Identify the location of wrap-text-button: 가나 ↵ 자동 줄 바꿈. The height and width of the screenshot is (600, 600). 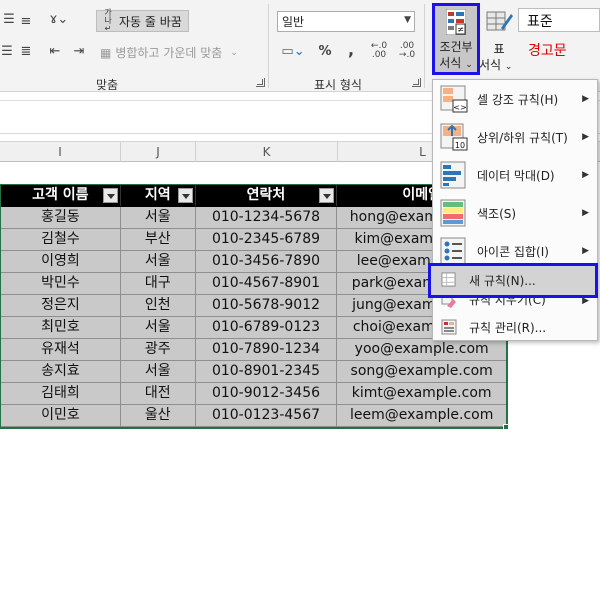
(142, 21).